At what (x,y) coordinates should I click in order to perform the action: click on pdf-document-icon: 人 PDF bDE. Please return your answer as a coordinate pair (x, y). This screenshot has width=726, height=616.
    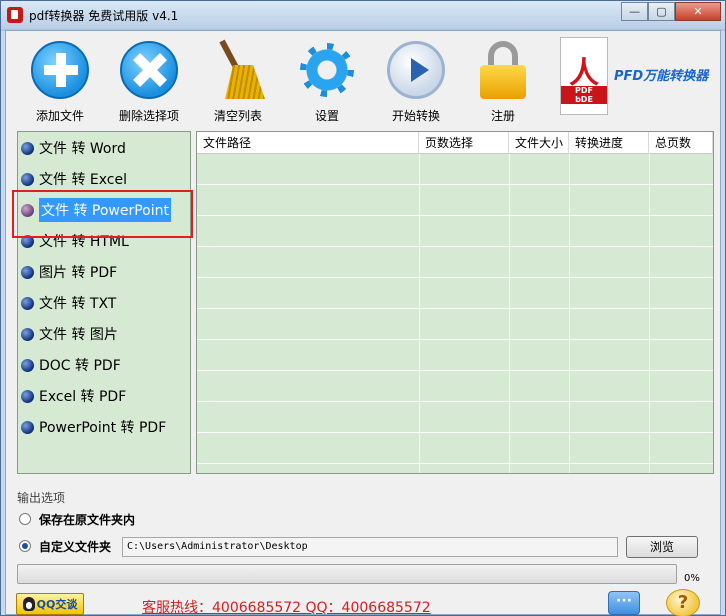
    Looking at the image, I should click on (584, 76).